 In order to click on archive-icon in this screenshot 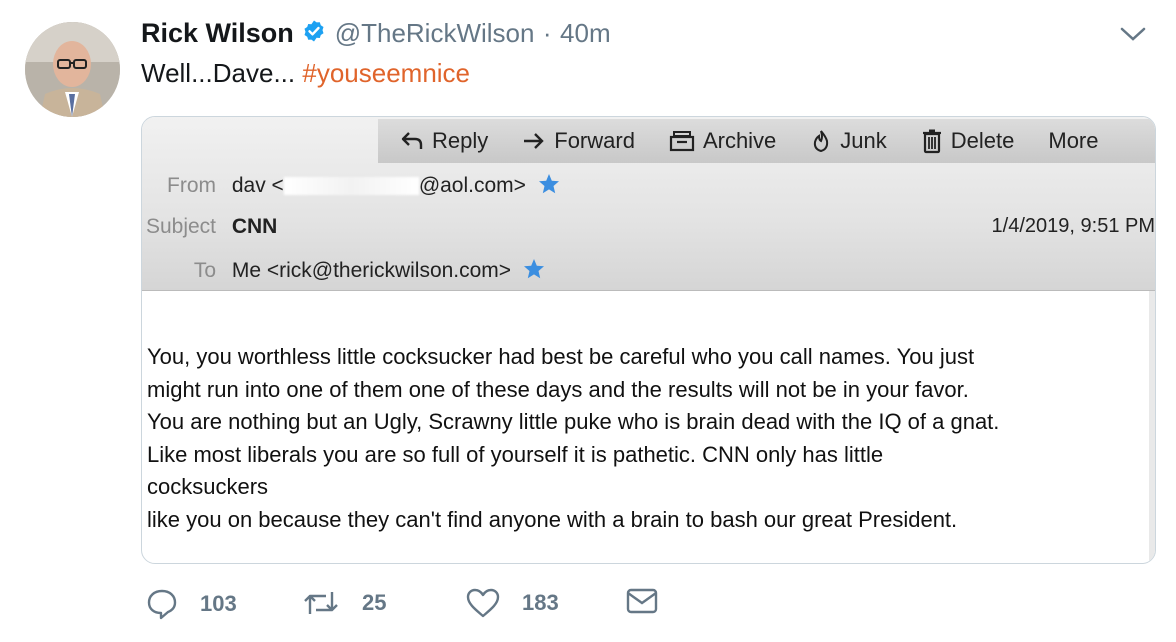, I will do `click(682, 141)`.